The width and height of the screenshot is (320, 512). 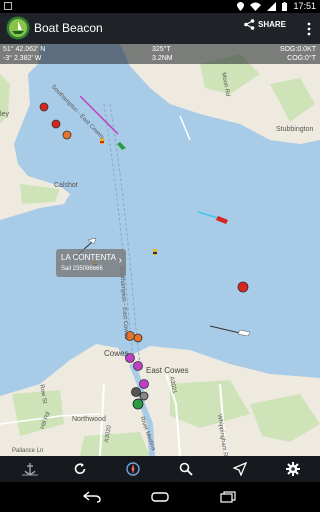 I want to click on refresh-button, so click(x=80, y=469).